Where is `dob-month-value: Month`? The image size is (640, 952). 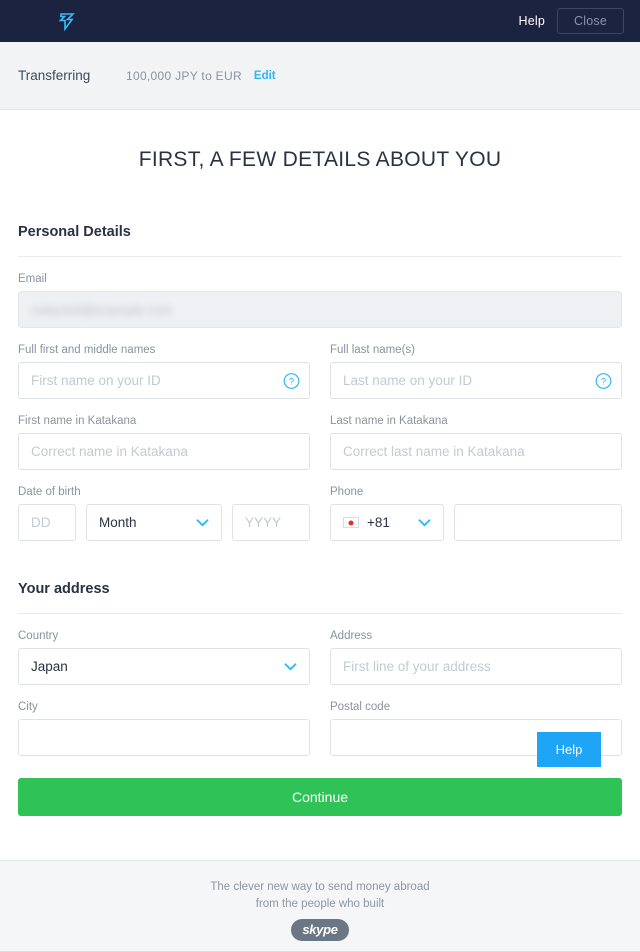 dob-month-value: Month is located at coordinates (118, 522).